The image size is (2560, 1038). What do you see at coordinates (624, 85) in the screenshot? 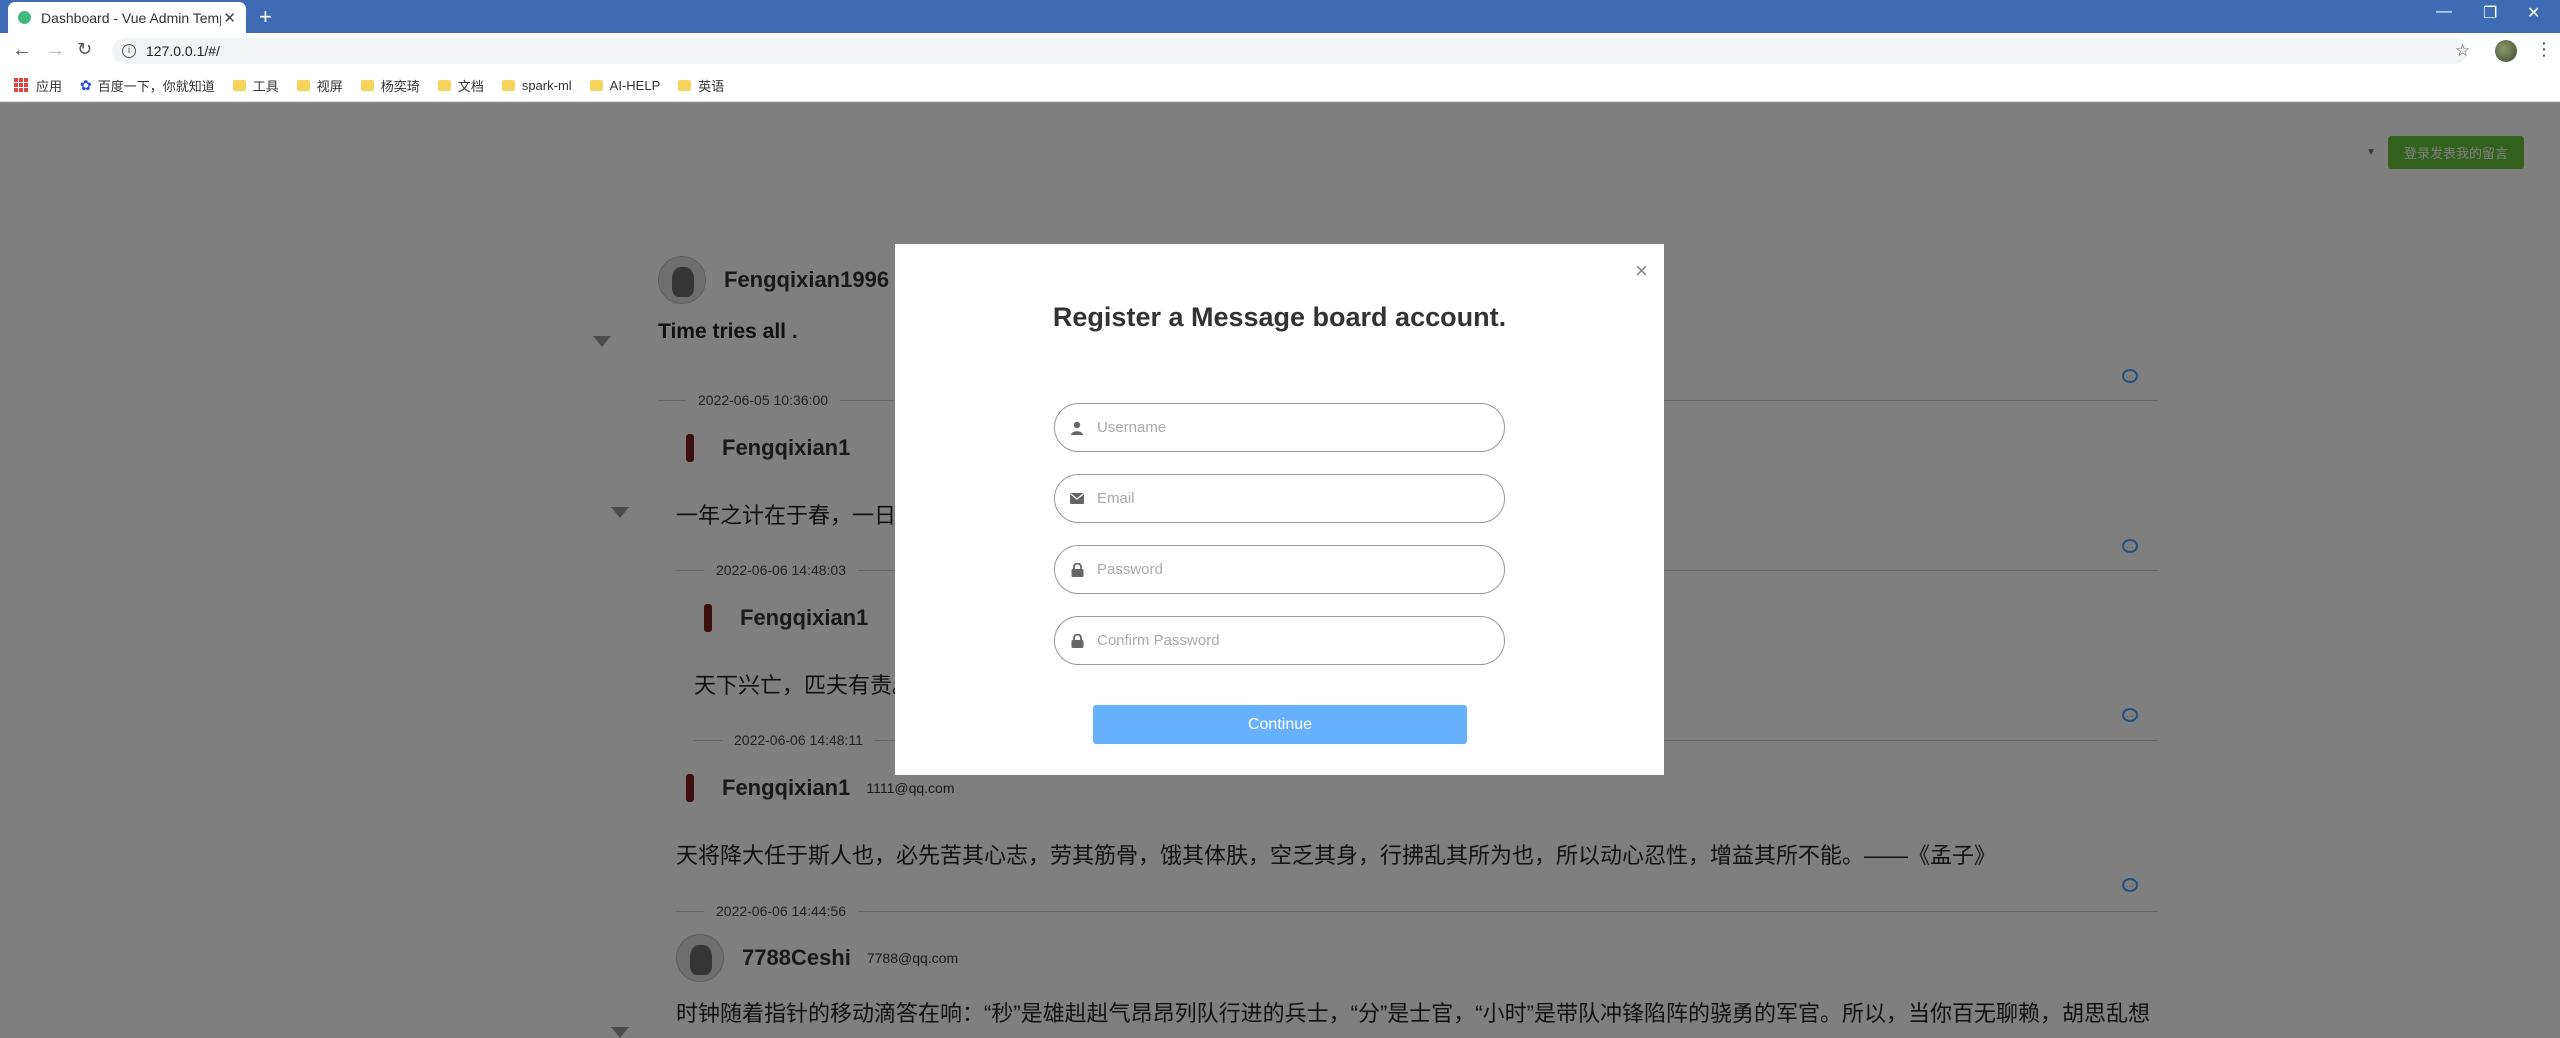
I see `bookmark-folder-aihelp: AI-HELP` at bounding box center [624, 85].